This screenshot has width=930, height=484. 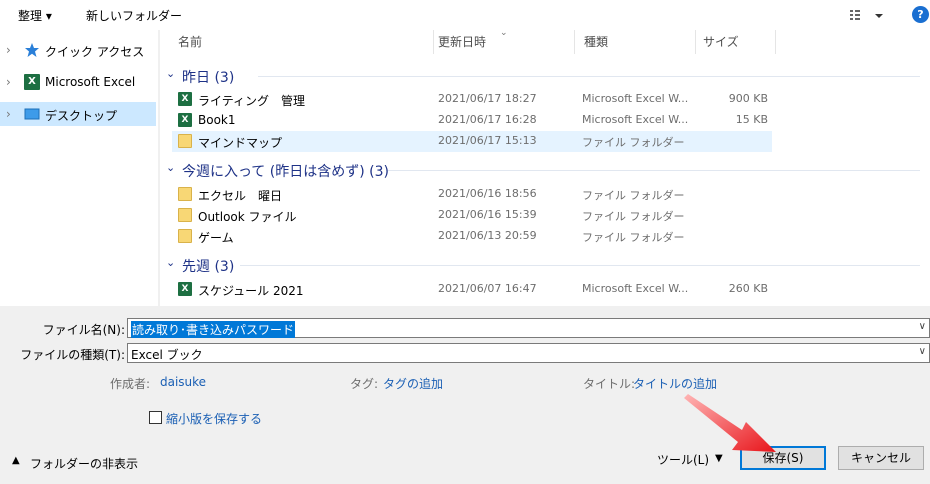 What do you see at coordinates (32, 114) in the screenshot?
I see `desktop-icon` at bounding box center [32, 114].